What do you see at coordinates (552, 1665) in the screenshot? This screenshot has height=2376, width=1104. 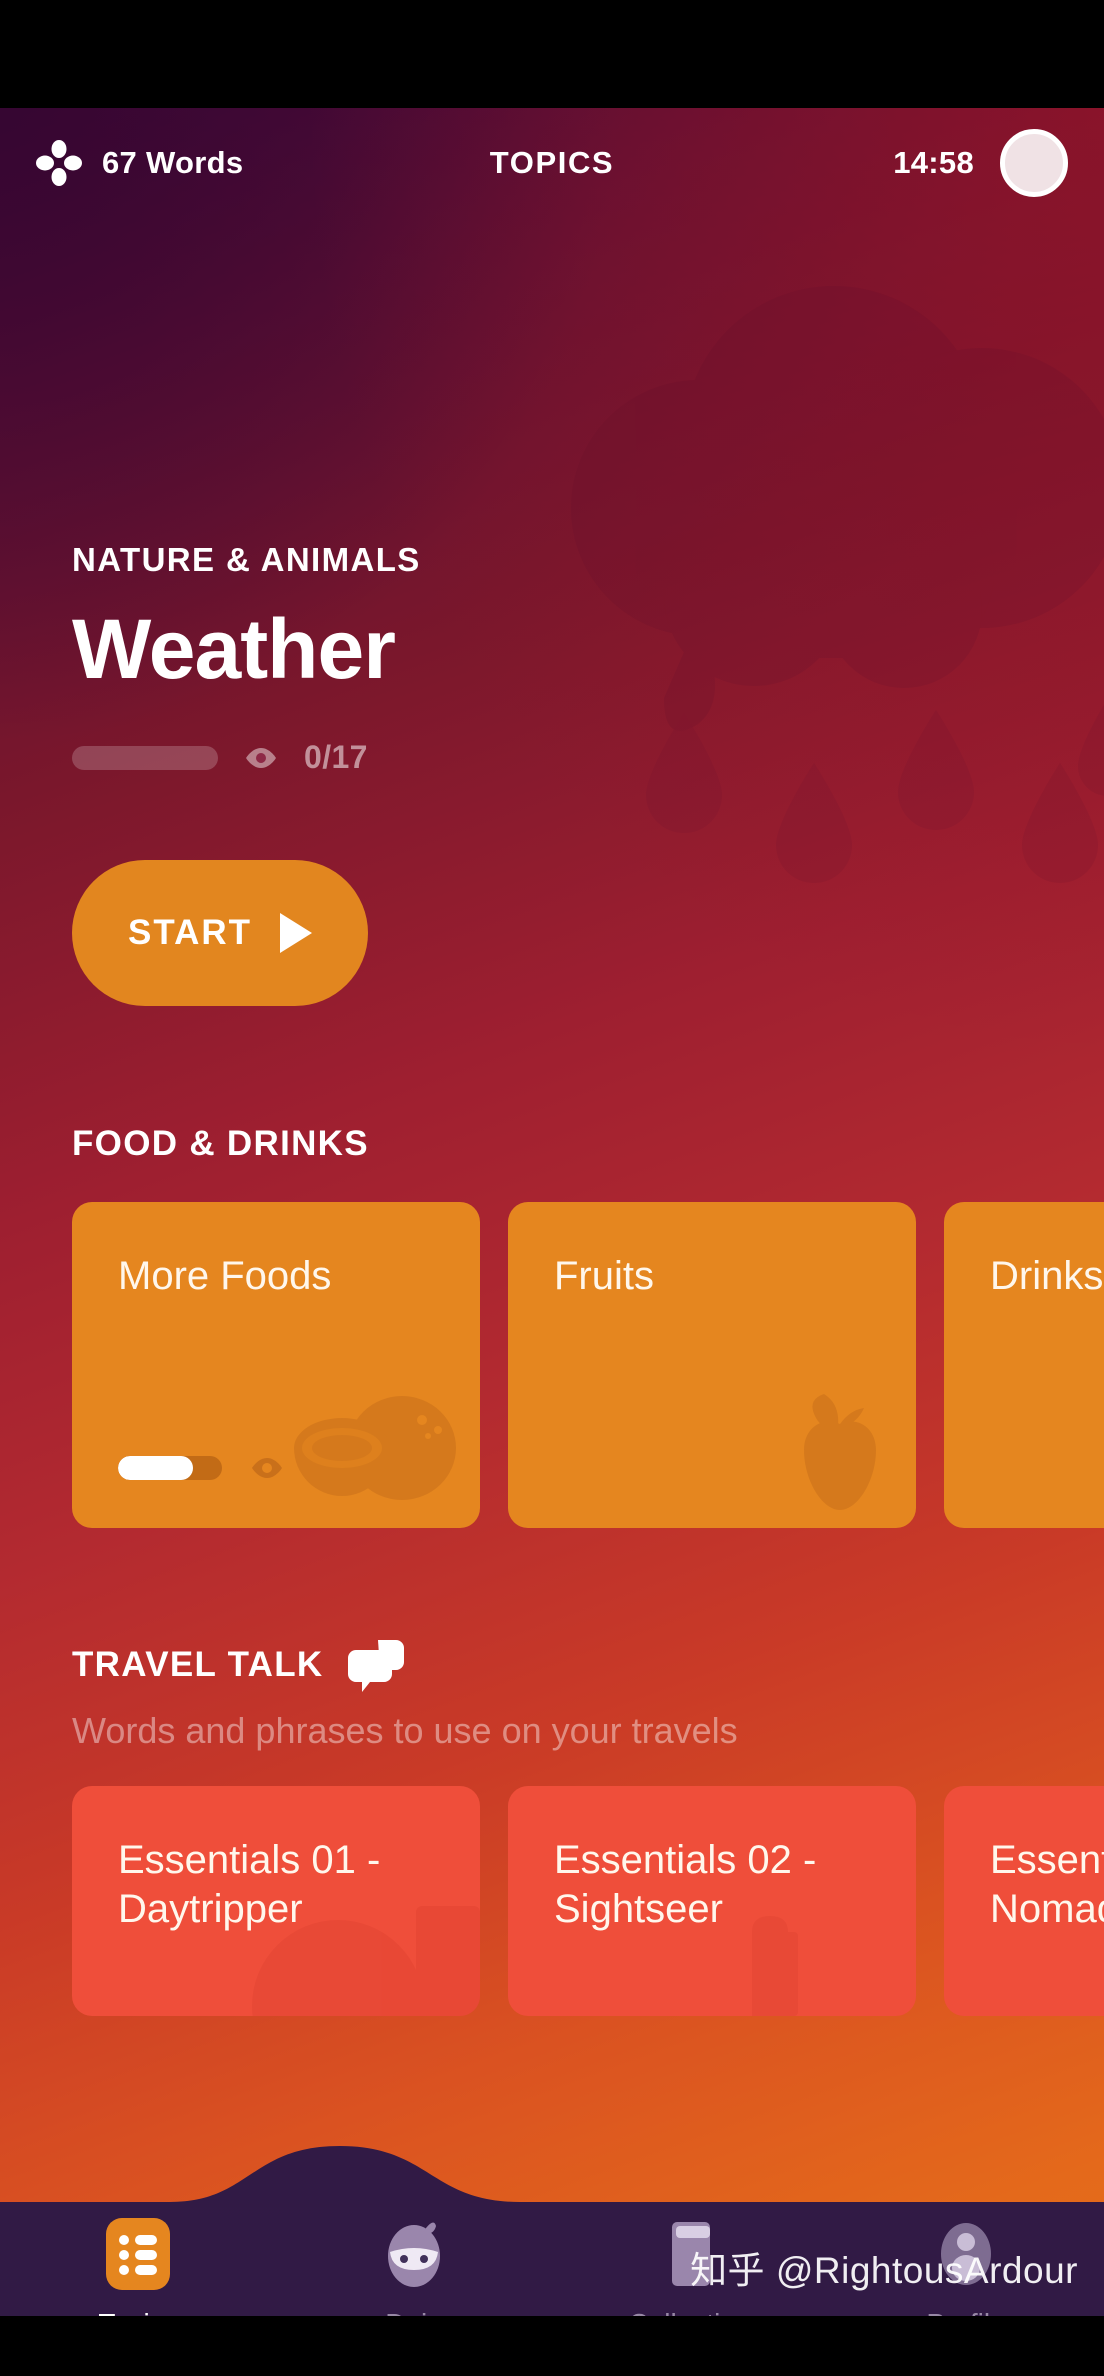 I see `section-header: TRAVEL TALK` at bounding box center [552, 1665].